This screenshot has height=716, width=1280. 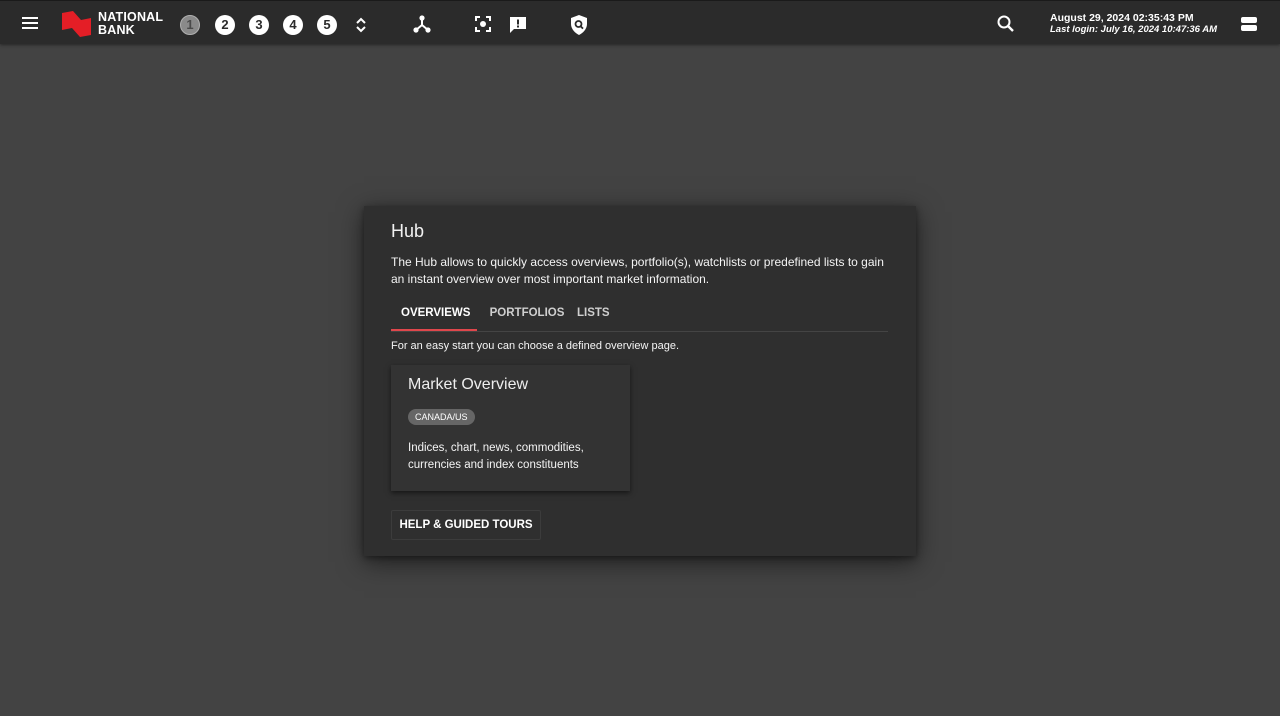 What do you see at coordinates (434, 316) in the screenshot?
I see `tab-overviews: OVERVIEWS` at bounding box center [434, 316].